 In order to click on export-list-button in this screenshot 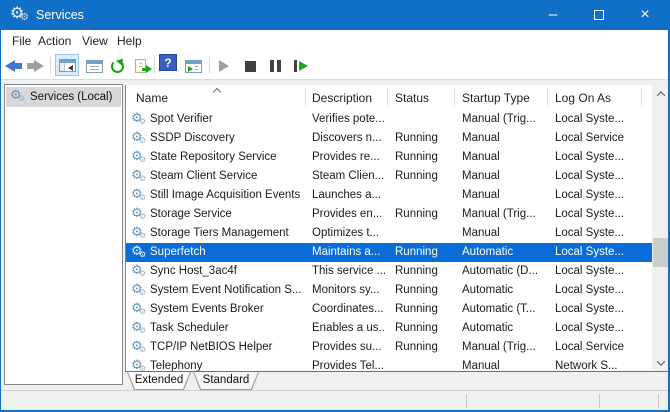, I will do `click(140, 66)`.